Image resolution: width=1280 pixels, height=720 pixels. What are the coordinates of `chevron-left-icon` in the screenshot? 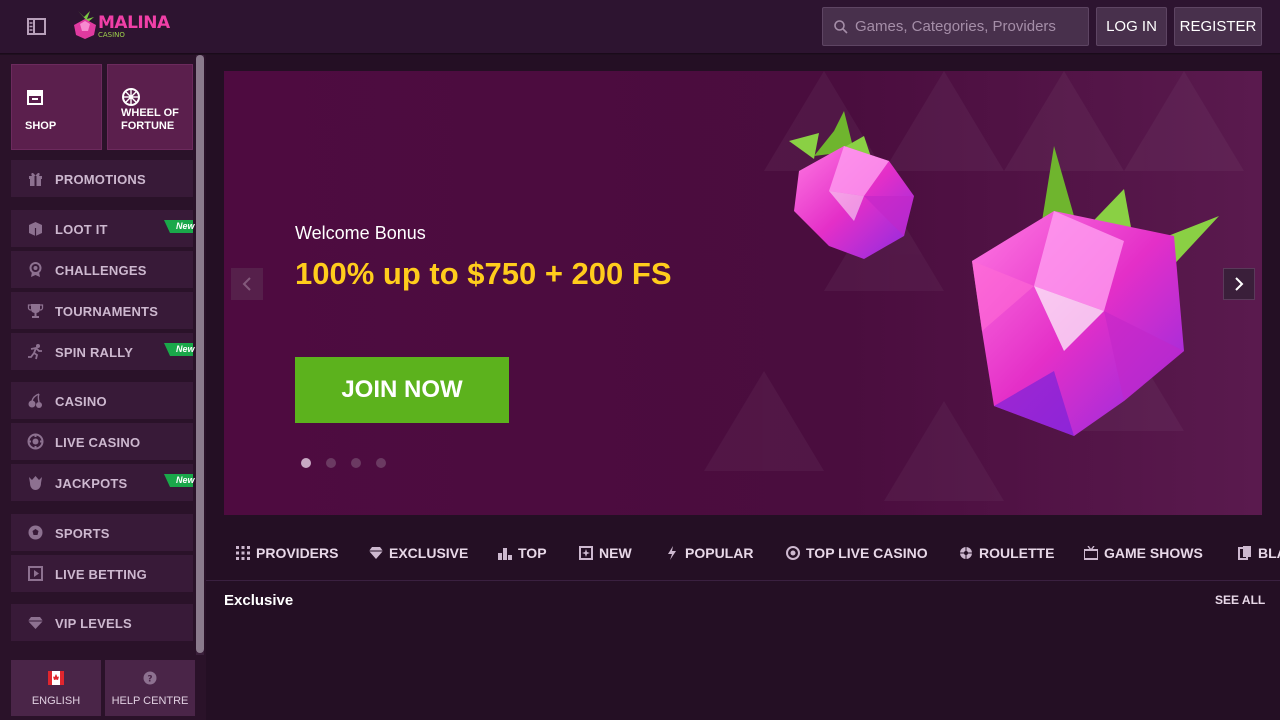 It's located at (246, 284).